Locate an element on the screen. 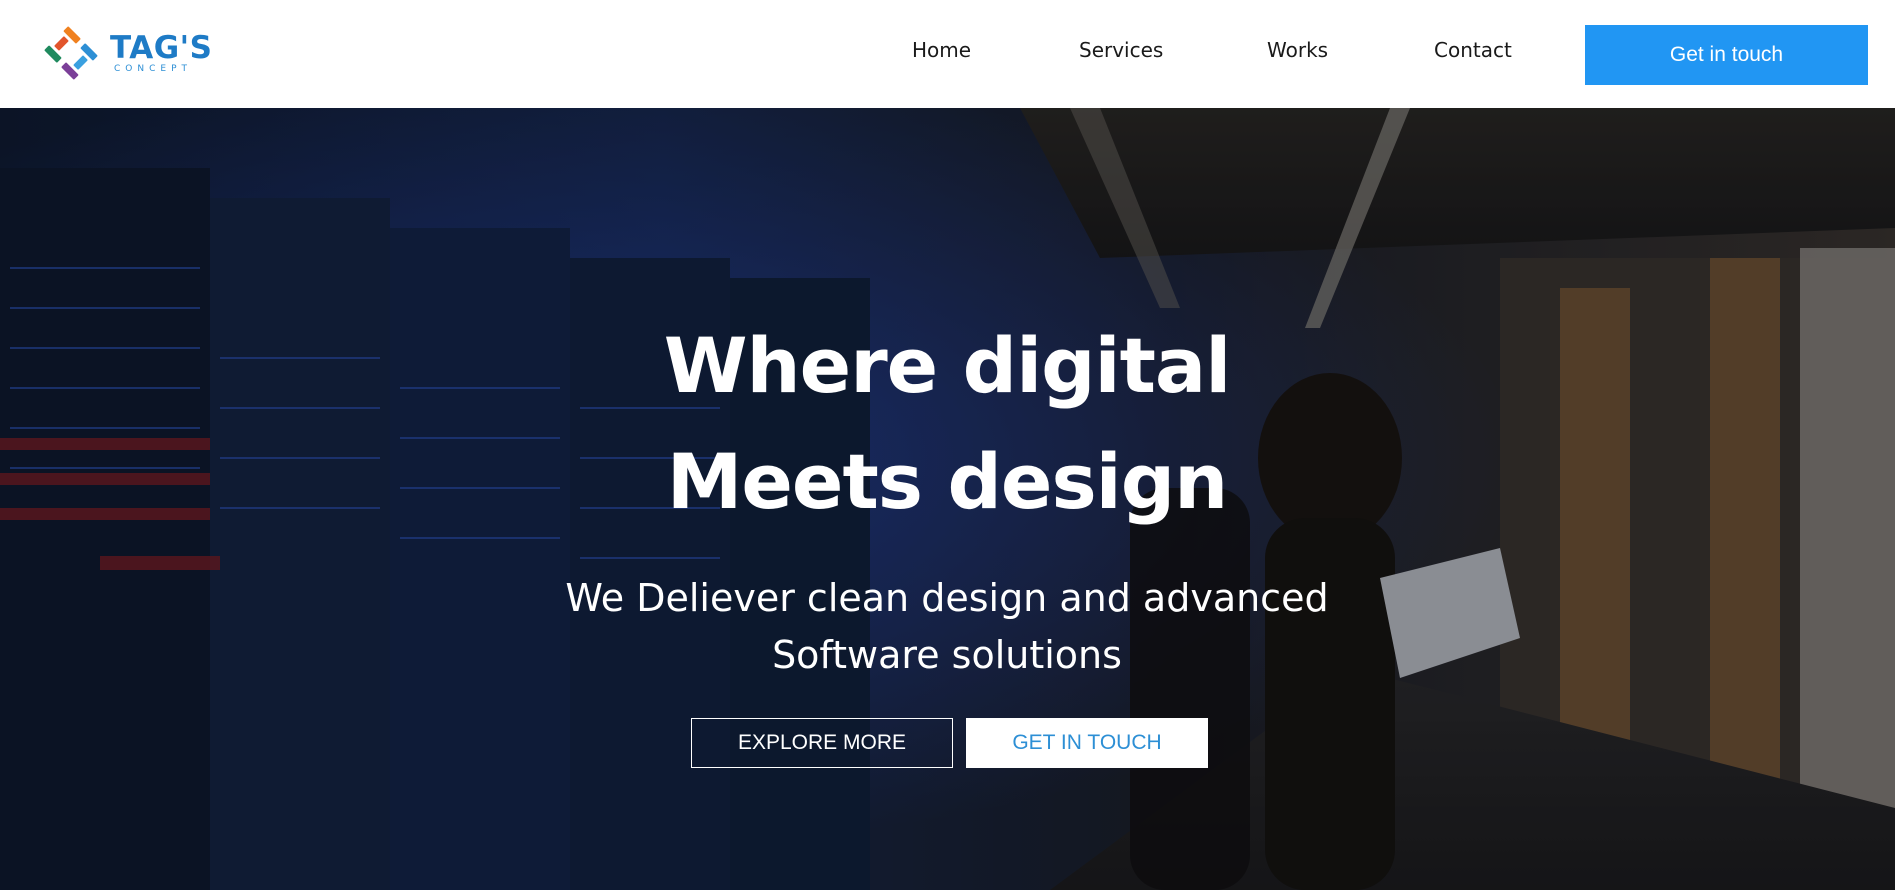  hero-subtitle-line-2: Software solutions is located at coordinates (947, 655).